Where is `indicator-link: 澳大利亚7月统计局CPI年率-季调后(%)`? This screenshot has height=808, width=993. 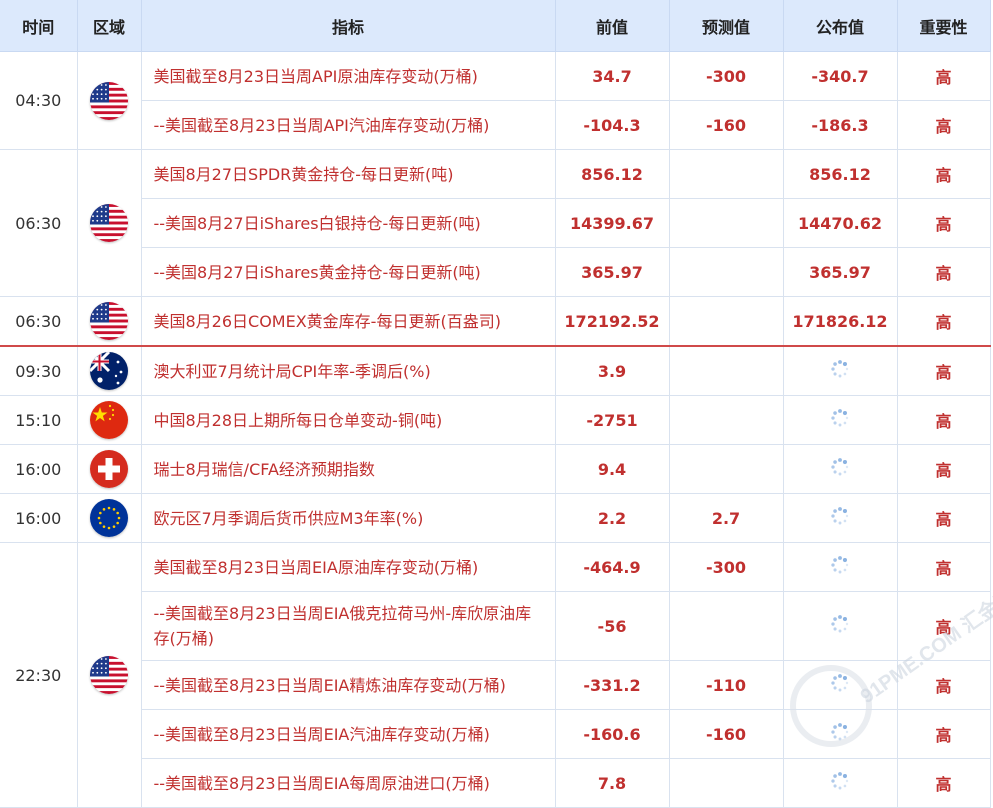
indicator-link: 澳大利亚7月统计局CPI年率-季调后(%) is located at coordinates (348, 371).